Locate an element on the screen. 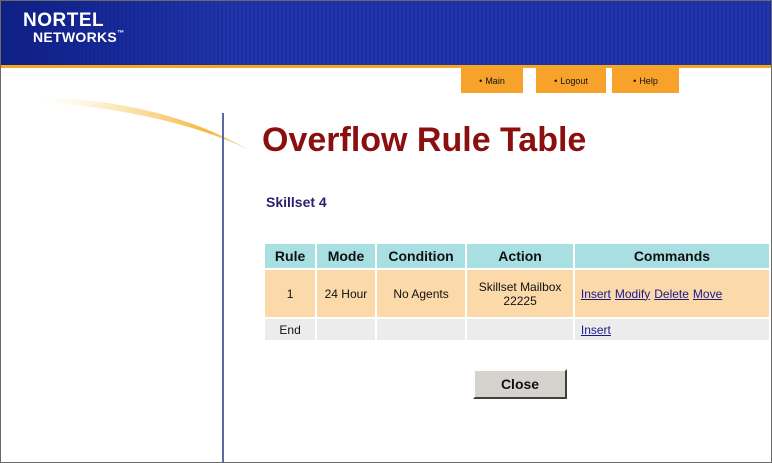 This screenshot has height=463, width=772. modify-link: Modify is located at coordinates (632, 294).